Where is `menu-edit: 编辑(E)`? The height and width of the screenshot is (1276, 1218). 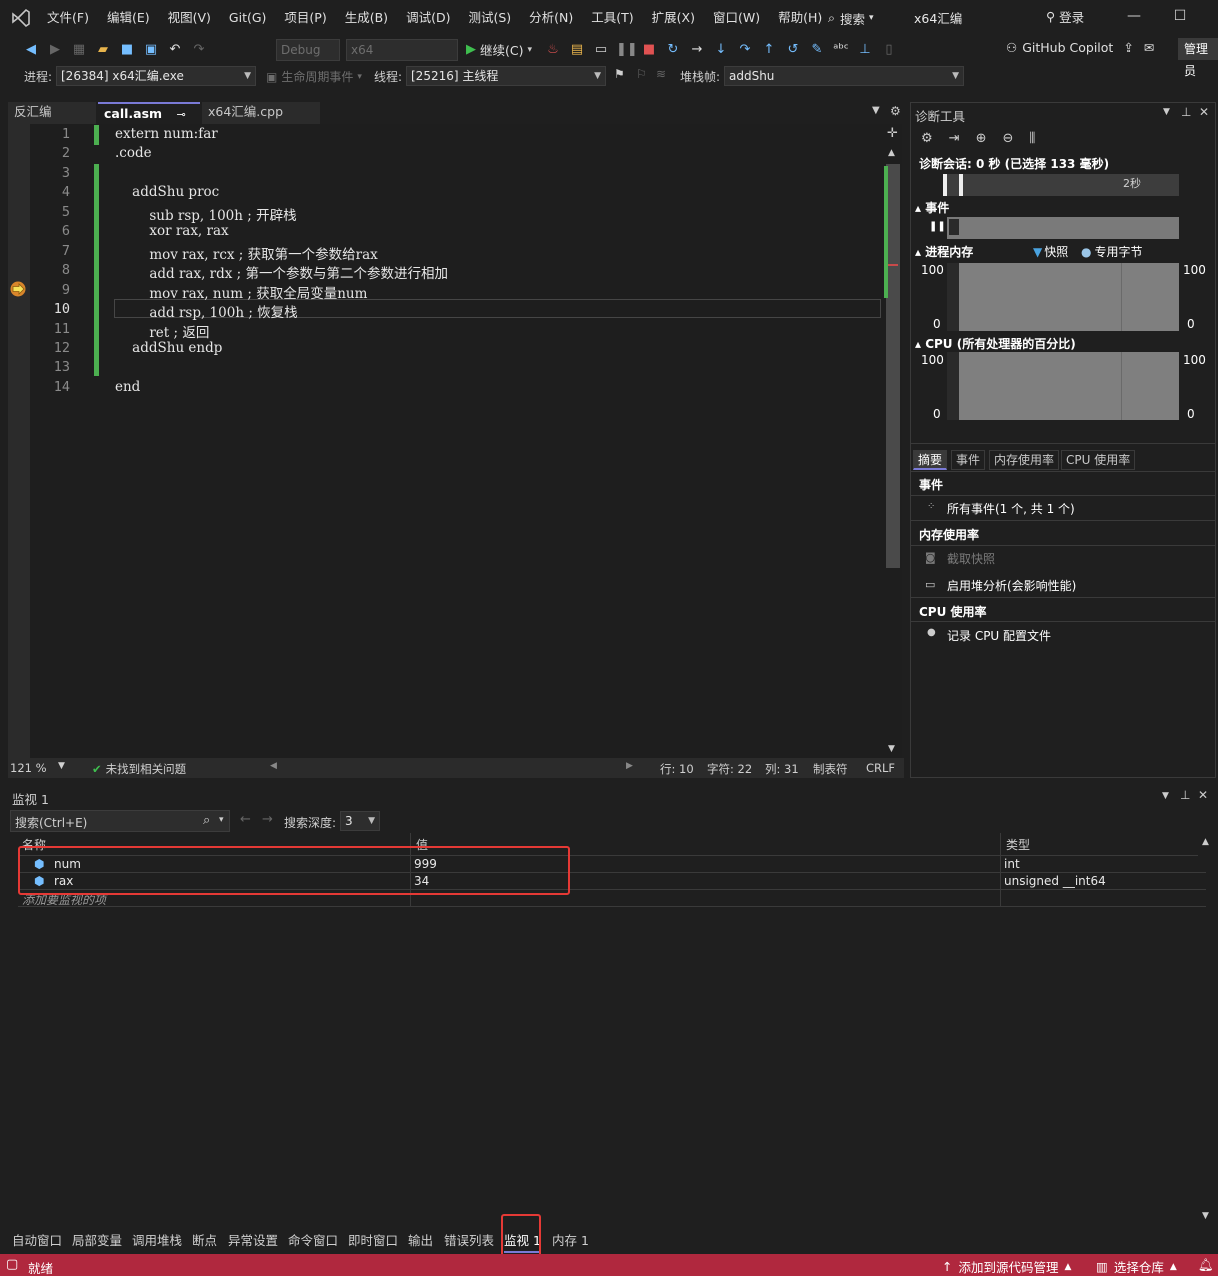 menu-edit: 编辑(E) is located at coordinates (128, 18).